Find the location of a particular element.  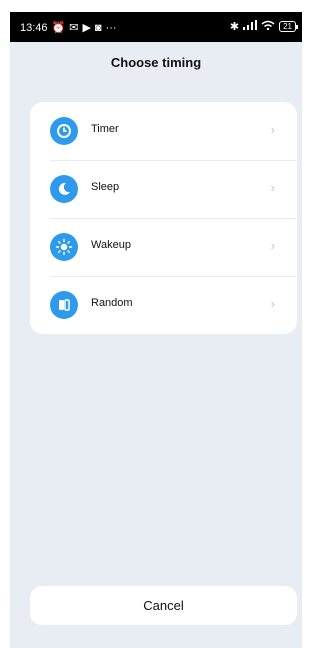

shield-icon: ◙ is located at coordinates (98, 27).